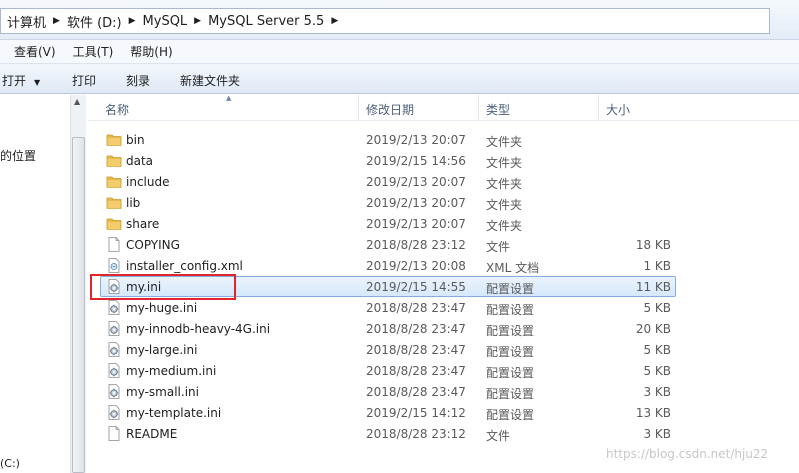  Describe the element at coordinates (416, 413) in the screenshot. I see `file-date: 2019/2/15 14:12` at that location.